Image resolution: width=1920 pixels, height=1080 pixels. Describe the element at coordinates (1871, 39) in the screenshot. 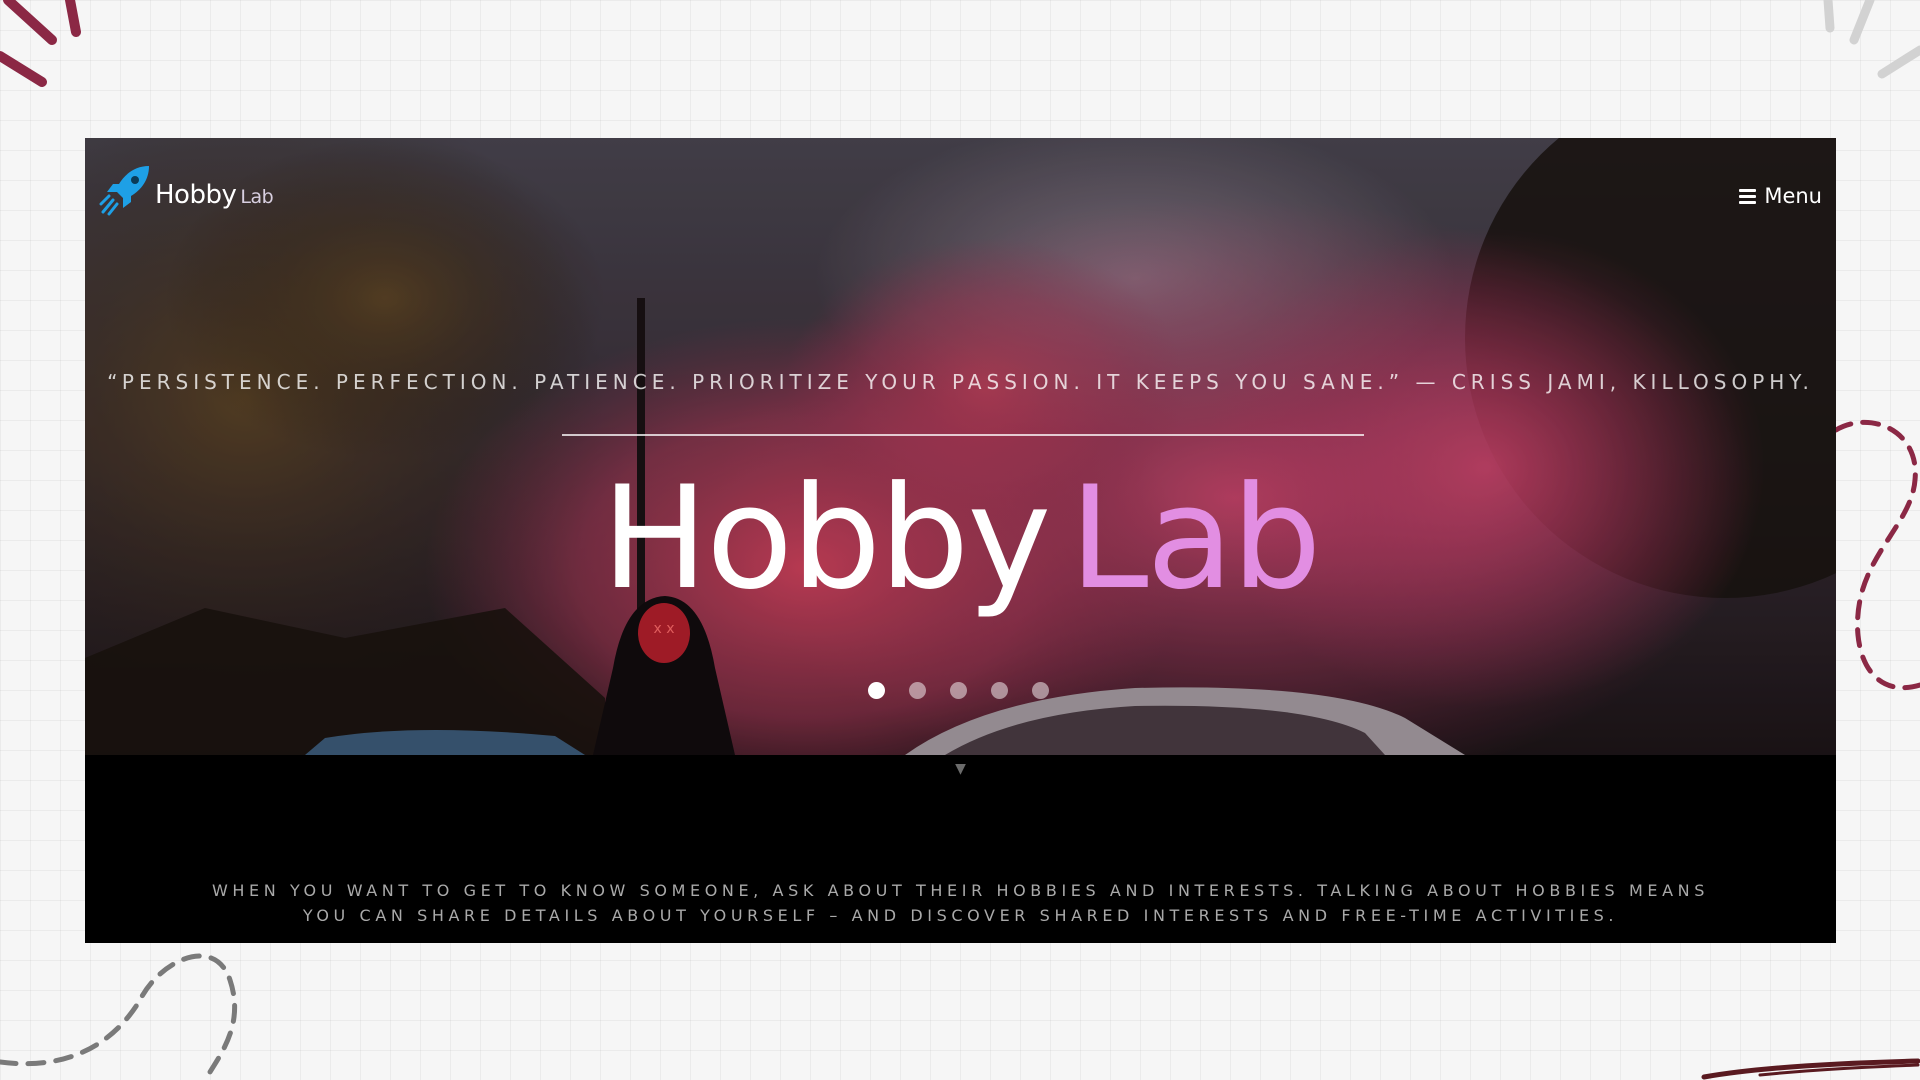

I see `top-right-burst-decoration` at that location.